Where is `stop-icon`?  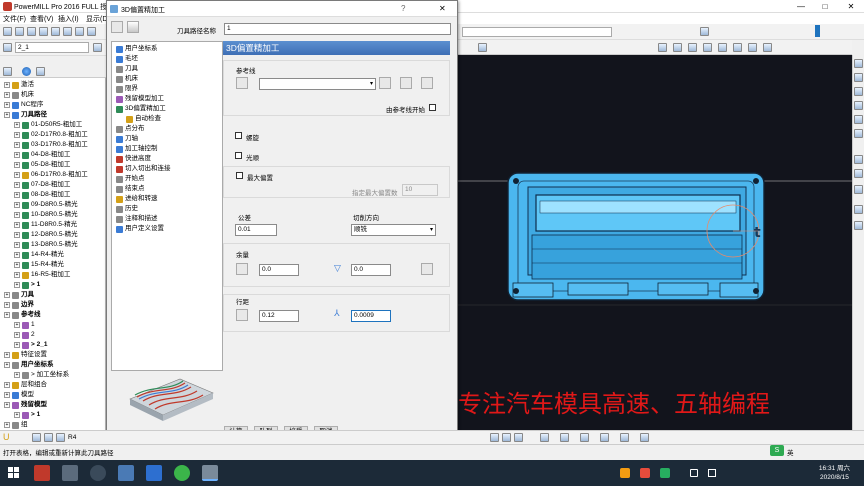
stop-icon is located at coordinates (67, 31).